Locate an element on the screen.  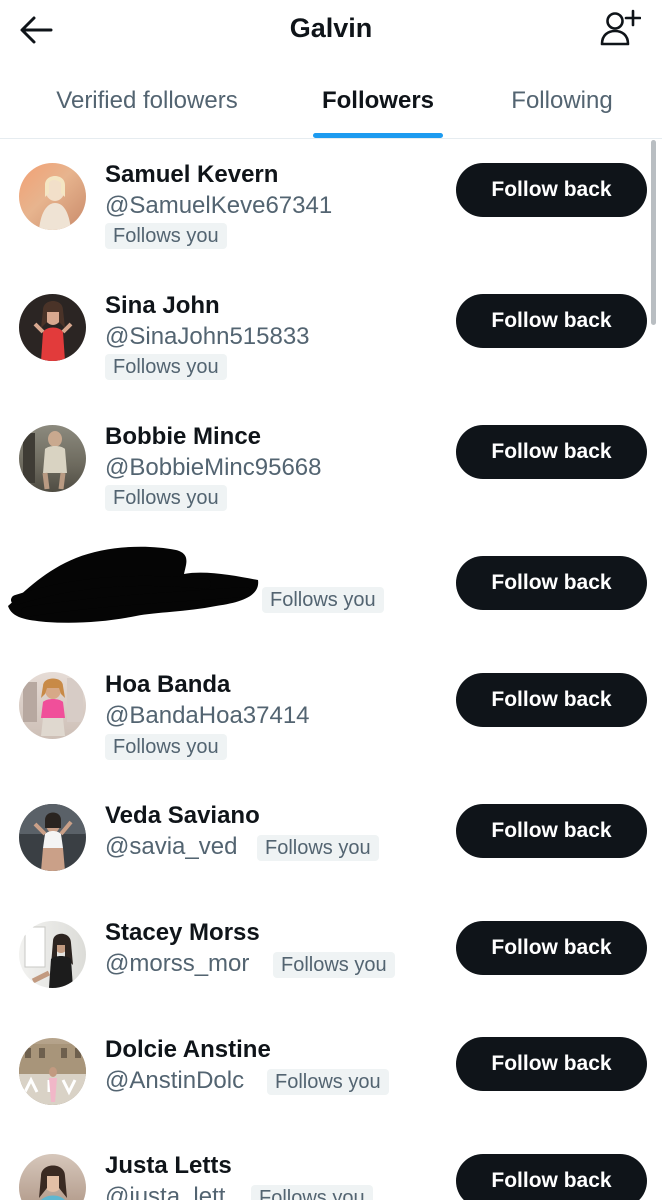
user-name: Dolcie Anstine is located at coordinates (188, 1050).